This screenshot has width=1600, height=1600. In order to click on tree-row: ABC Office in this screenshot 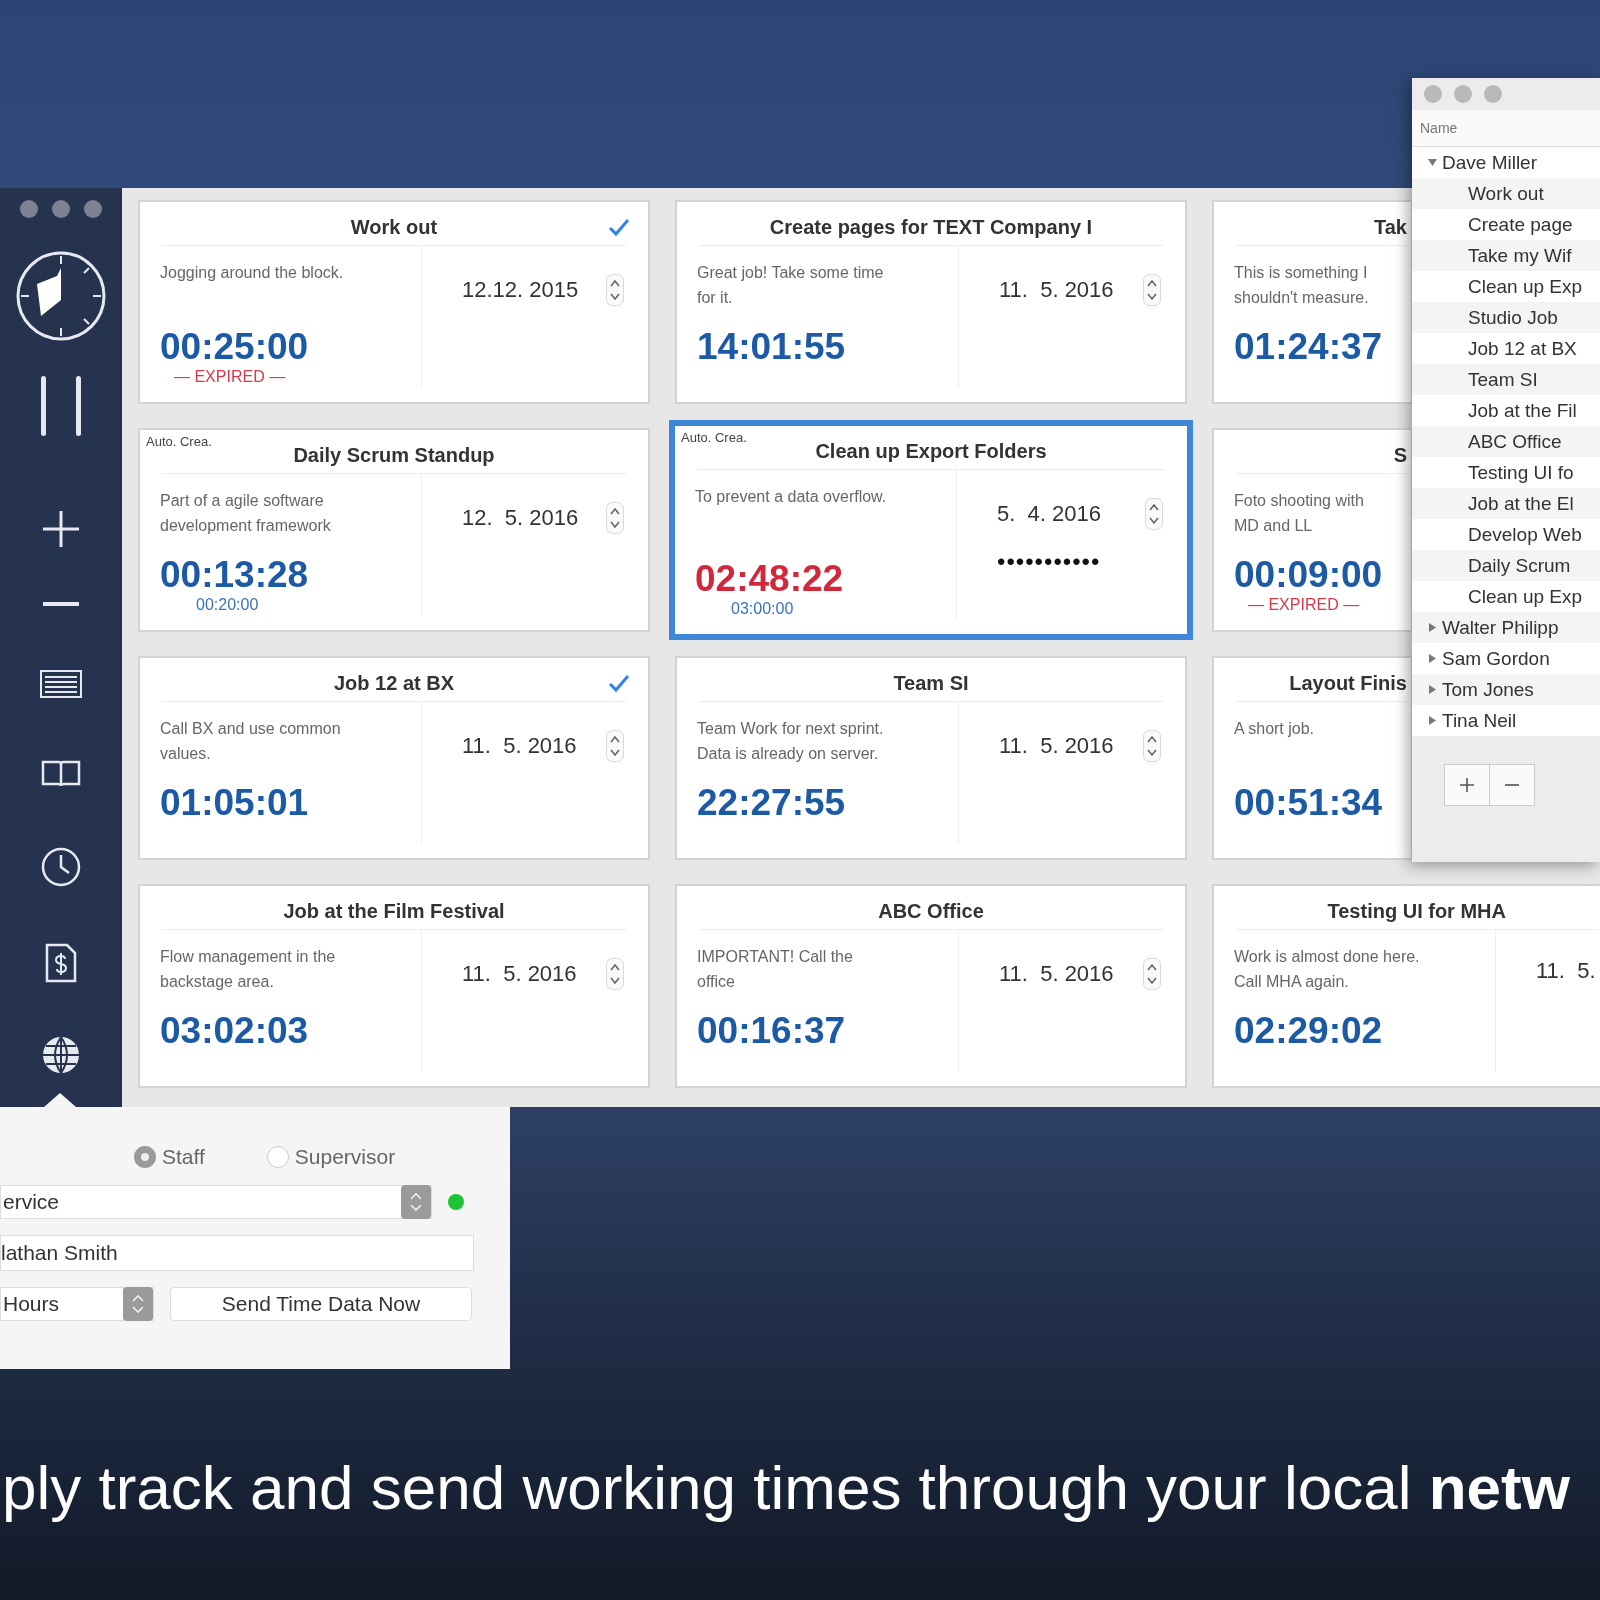, I will do `click(1506, 441)`.